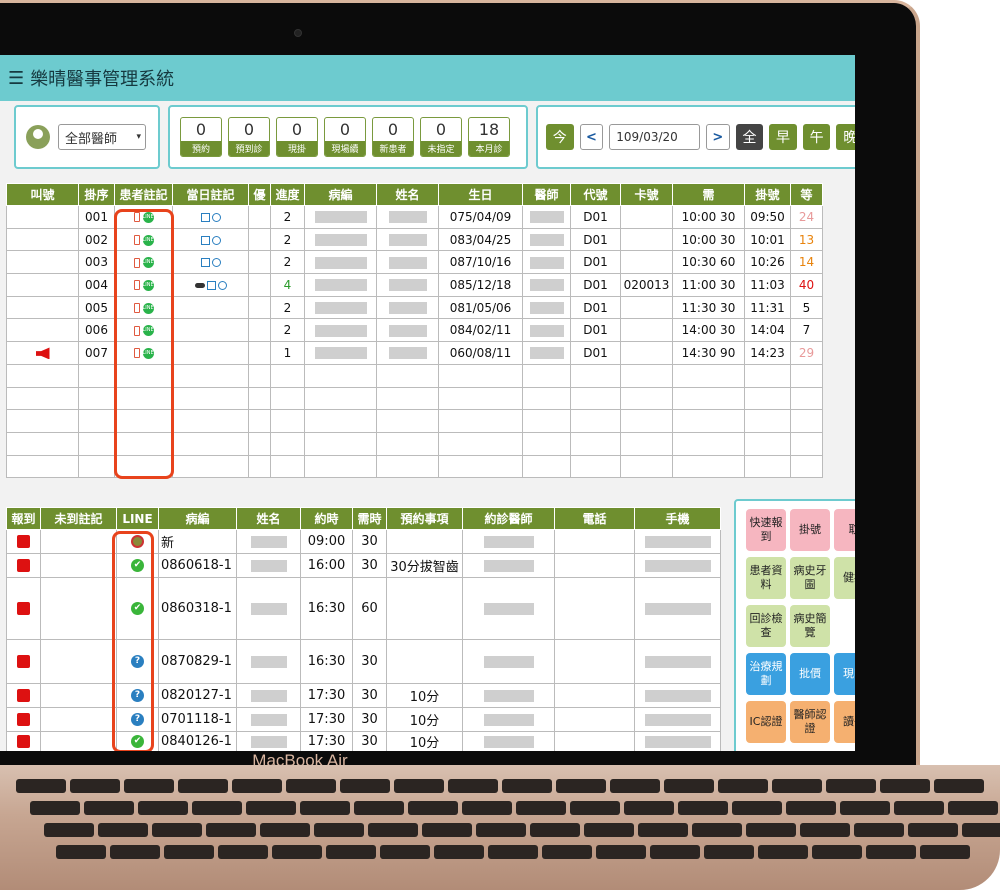  I want to click on column-header: 當日註記, so click(210, 194).